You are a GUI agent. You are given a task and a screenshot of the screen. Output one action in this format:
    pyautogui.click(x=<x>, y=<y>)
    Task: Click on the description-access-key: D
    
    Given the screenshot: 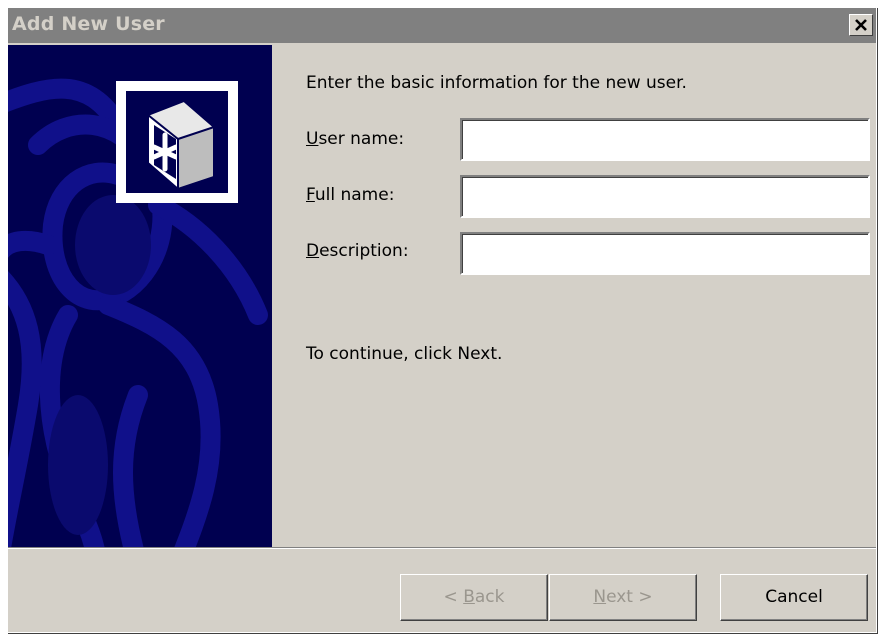 What is the action you would take?
    pyautogui.click(x=313, y=251)
    